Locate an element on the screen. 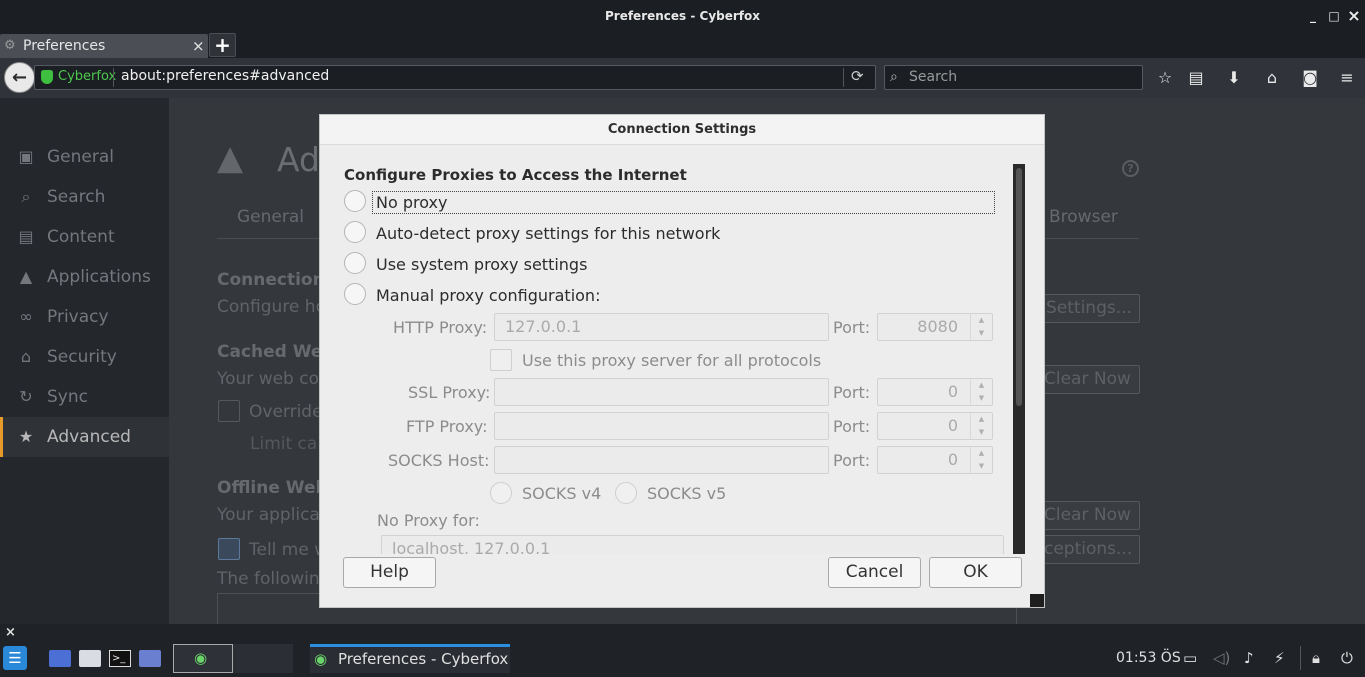 Image resolution: width=1365 pixels, height=677 pixels. new-tab-button: + is located at coordinates (222, 45).